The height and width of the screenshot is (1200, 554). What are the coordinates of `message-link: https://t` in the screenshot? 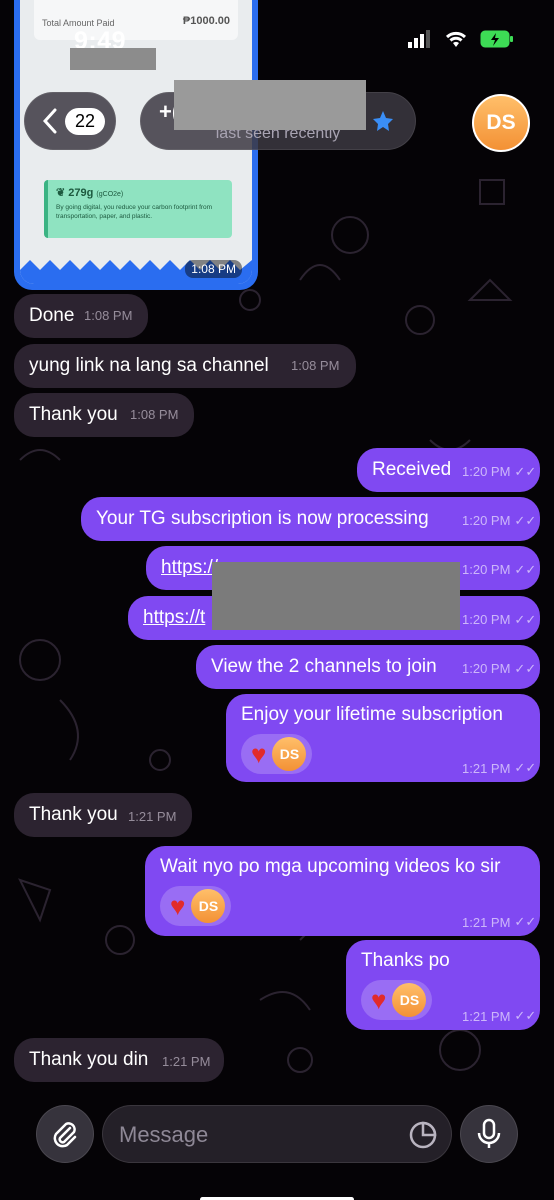 It's located at (174, 617).